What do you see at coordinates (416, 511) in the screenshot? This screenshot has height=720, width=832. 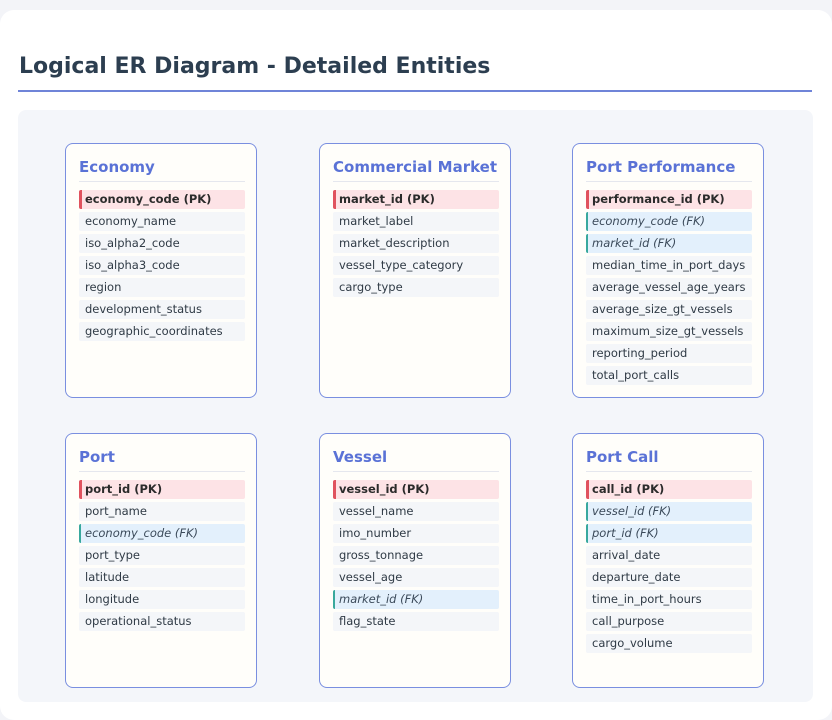 I see `attribute: vessel_name` at bounding box center [416, 511].